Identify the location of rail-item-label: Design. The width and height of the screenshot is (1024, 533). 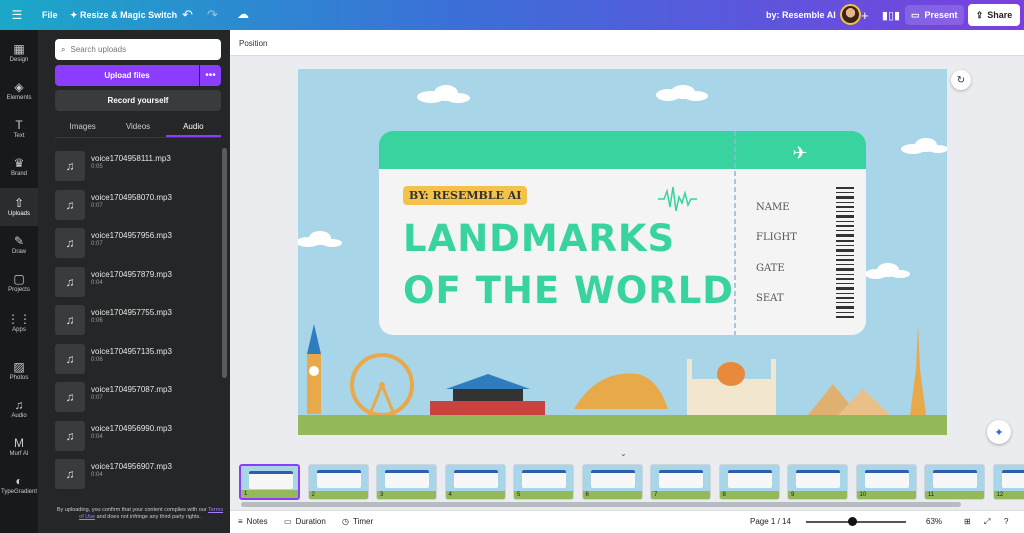
(19, 60).